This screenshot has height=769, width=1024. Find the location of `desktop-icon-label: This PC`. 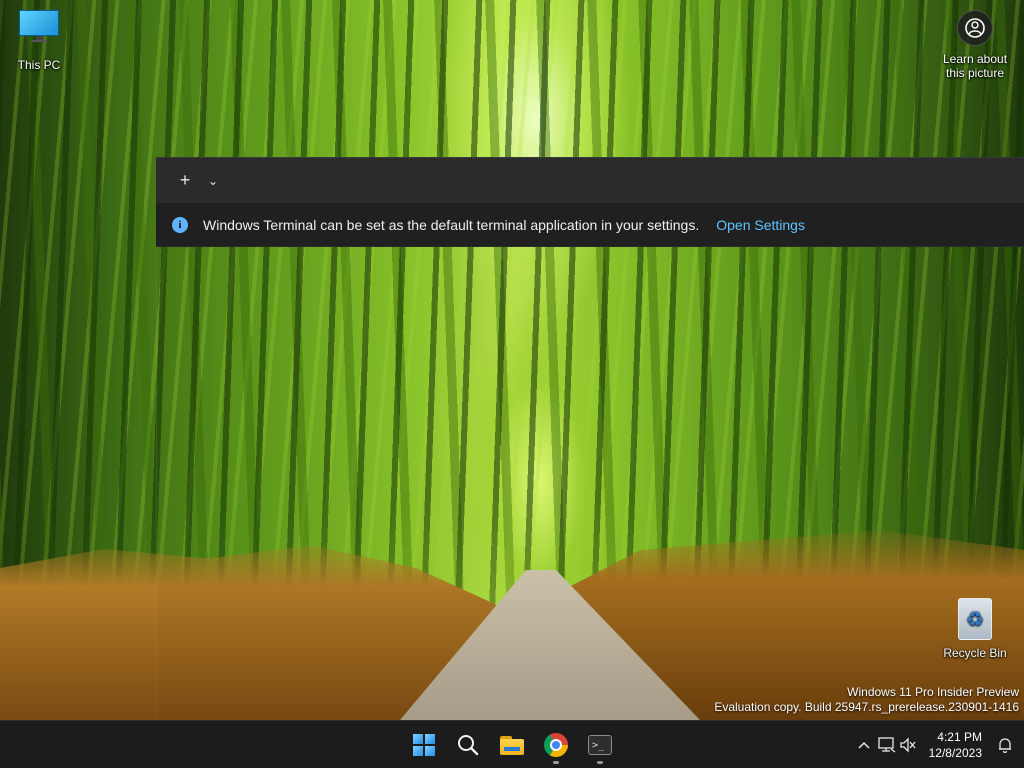

desktop-icon-label: This PC is located at coordinates (39, 65).